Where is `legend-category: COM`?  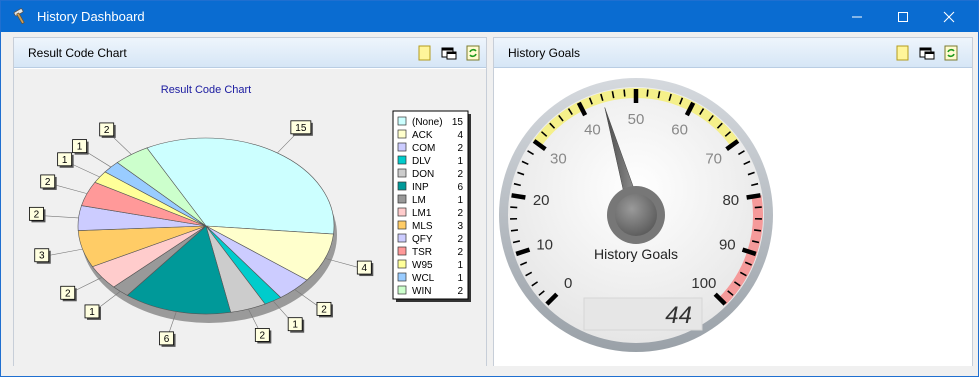
legend-category: COM is located at coordinates (423, 148).